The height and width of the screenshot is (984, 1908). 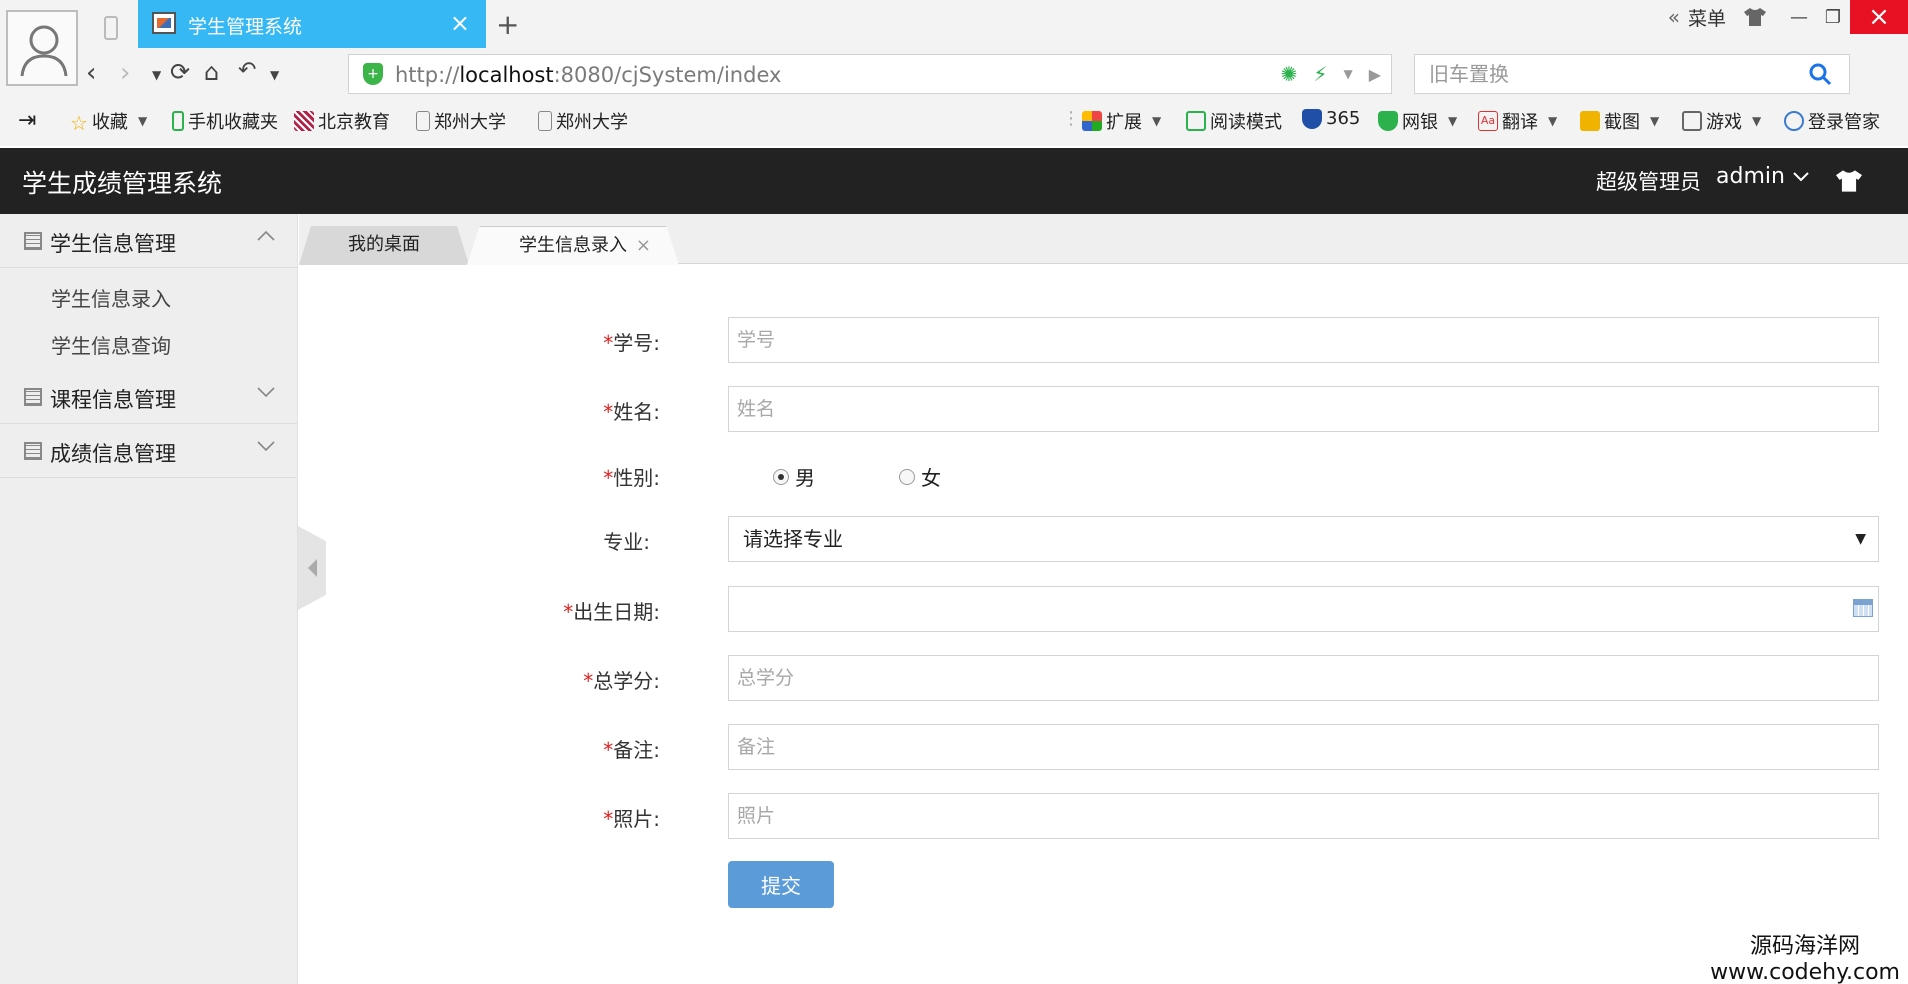 I want to click on undo-dropdown-icon: ▼, so click(x=274, y=75).